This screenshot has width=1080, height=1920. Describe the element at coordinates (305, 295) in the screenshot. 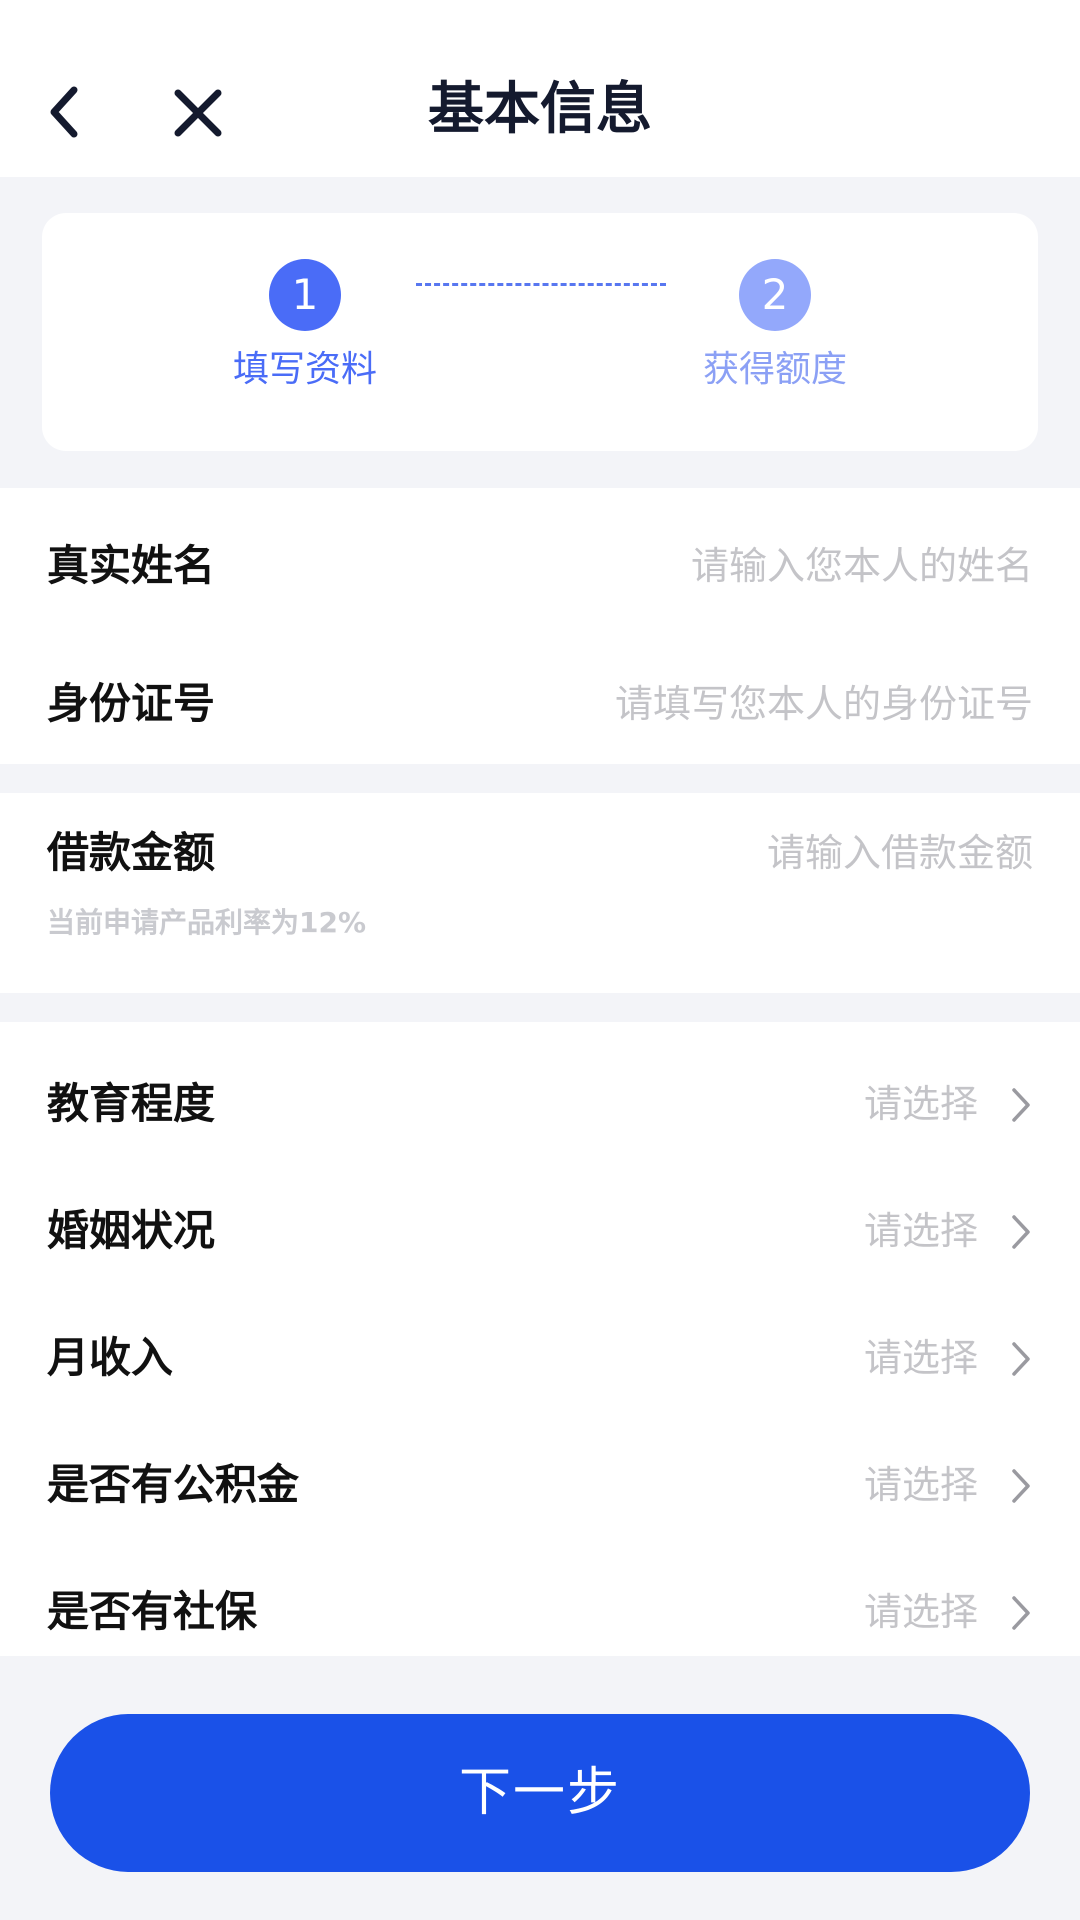

I see `step-1-circle: 1` at that location.